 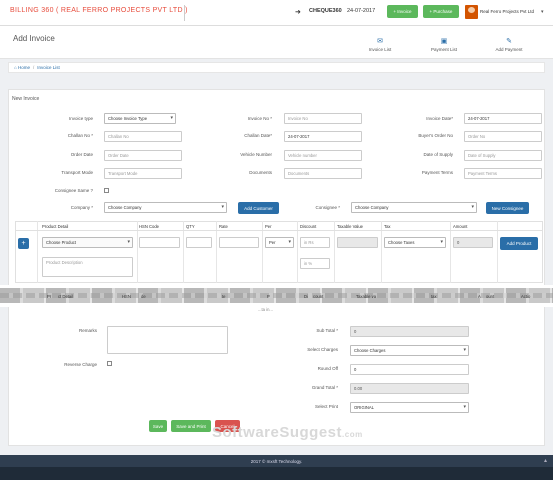 I want to click on discount-rs-input: in Rs, so click(x=315, y=242).